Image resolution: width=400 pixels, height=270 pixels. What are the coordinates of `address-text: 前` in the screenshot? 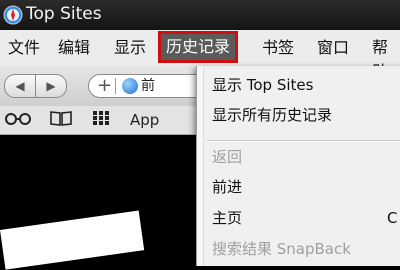 It's located at (148, 86).